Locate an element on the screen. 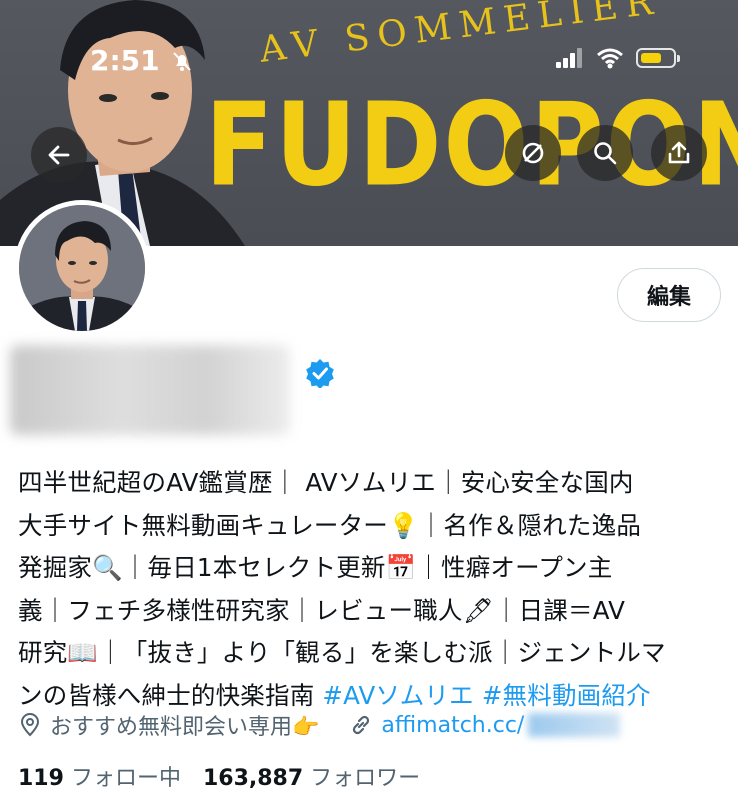 This screenshot has height=800, width=738. status-time: 2:51 is located at coordinates (142, 60).